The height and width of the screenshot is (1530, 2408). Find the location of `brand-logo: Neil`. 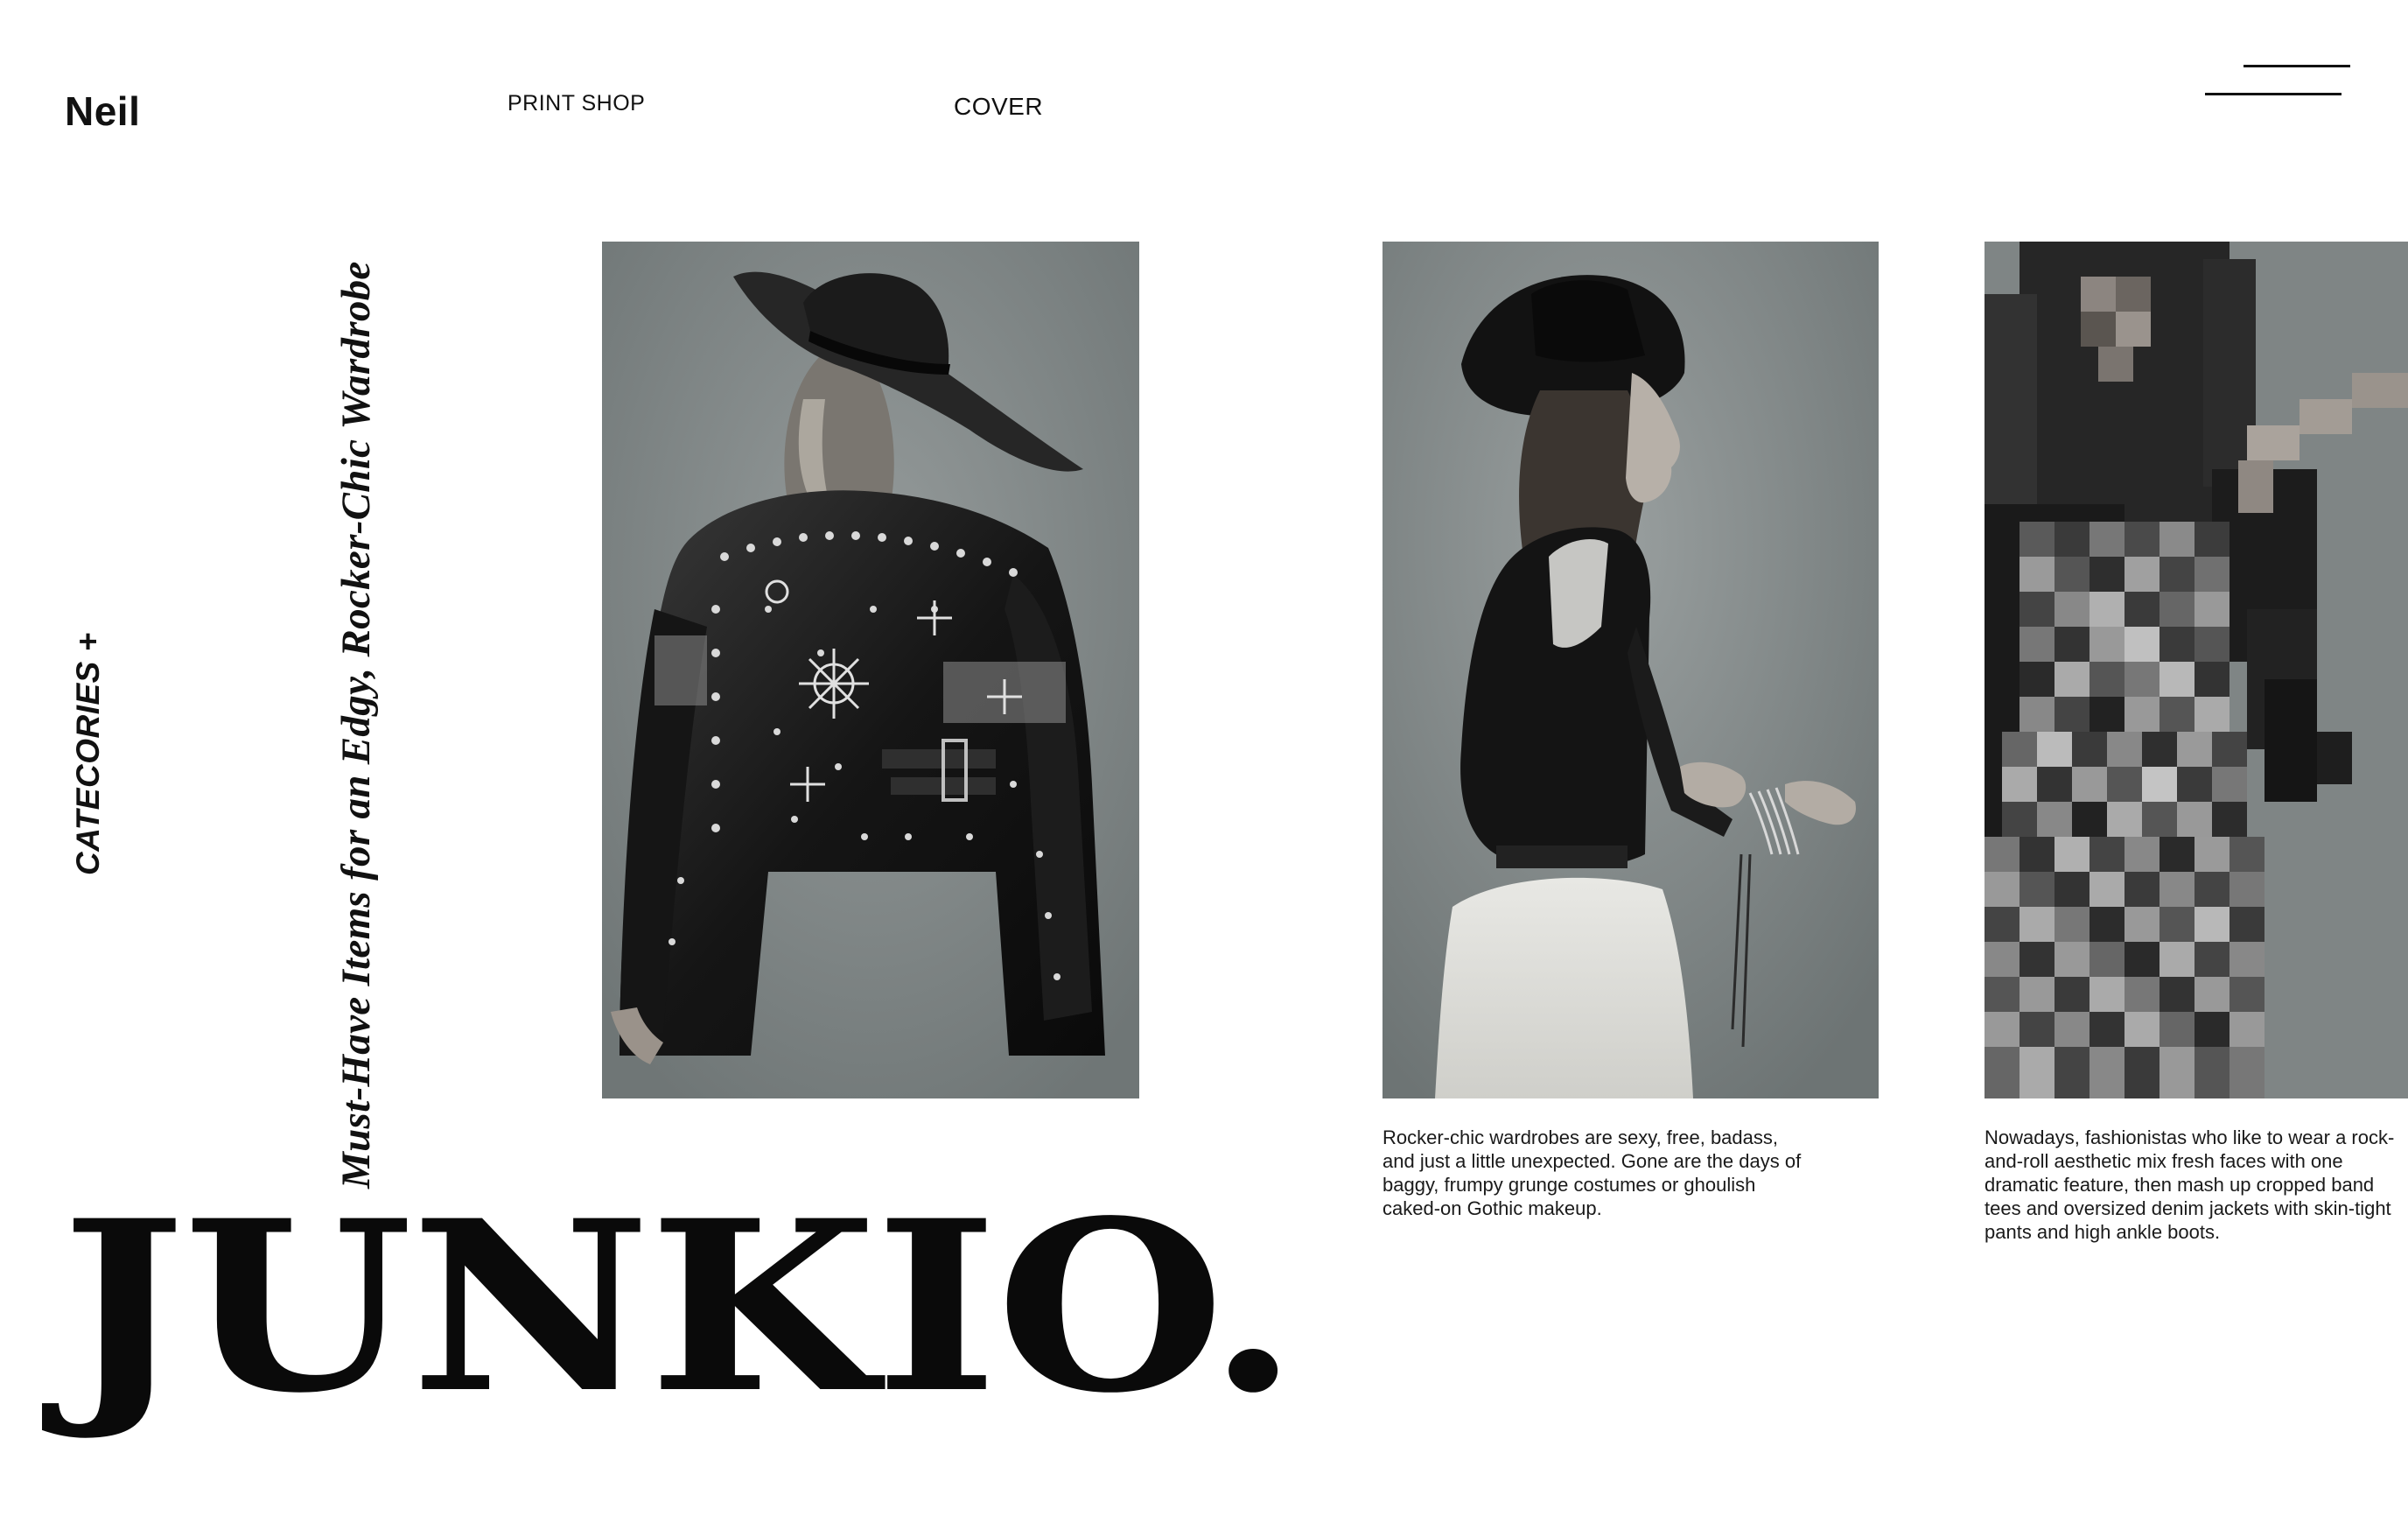

brand-logo: Neil is located at coordinates (102, 111).